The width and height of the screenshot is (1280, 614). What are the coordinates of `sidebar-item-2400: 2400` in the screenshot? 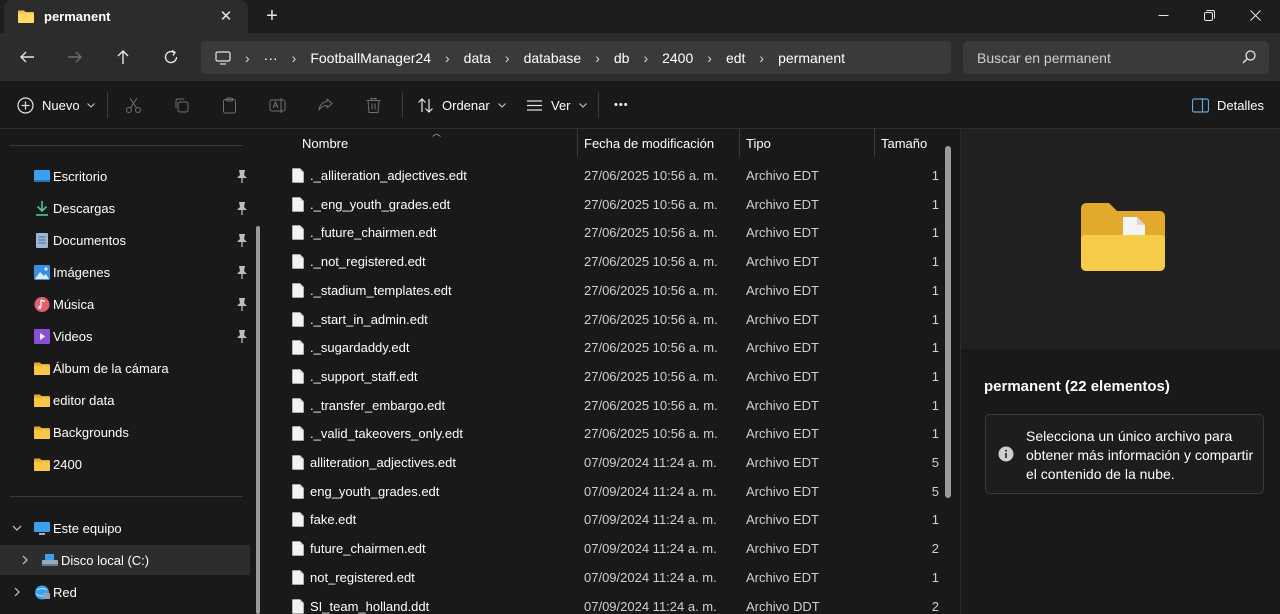 It's located at (125, 464).